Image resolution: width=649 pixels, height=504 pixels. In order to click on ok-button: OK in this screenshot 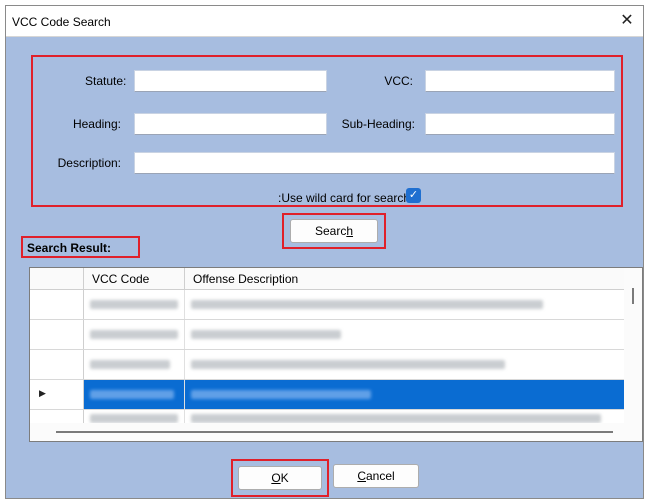, I will do `click(280, 478)`.